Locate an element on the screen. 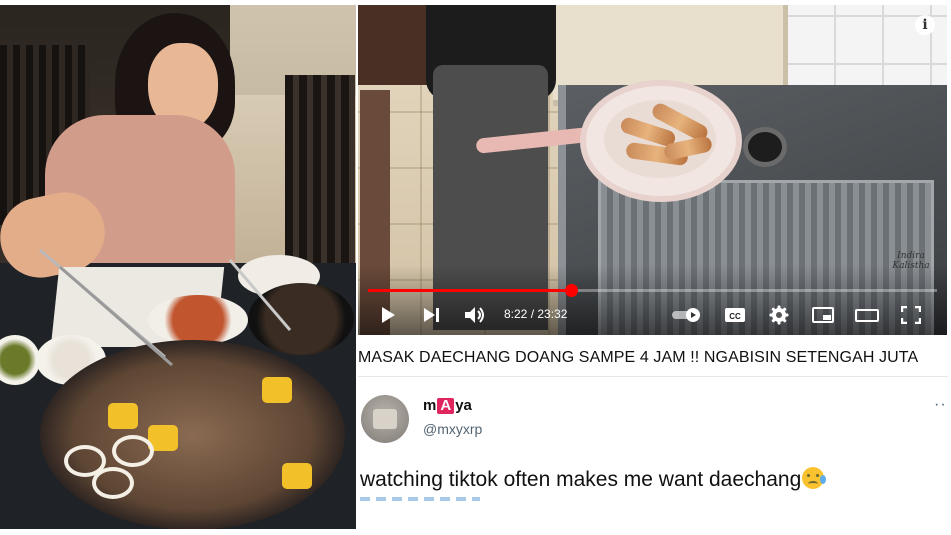  volume-icon is located at coordinates (474, 315).